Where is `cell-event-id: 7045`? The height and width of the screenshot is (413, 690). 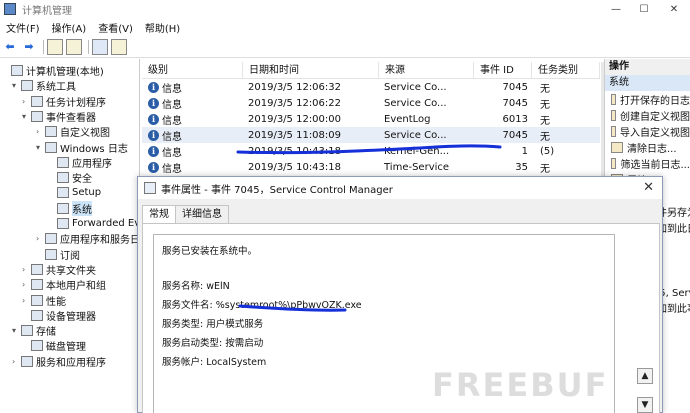
cell-event-id: 7045 is located at coordinates (515, 103).